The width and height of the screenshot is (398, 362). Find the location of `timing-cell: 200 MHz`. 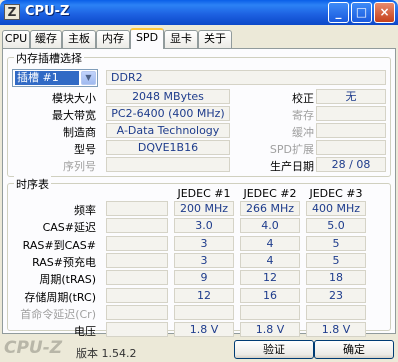

timing-cell: 200 MHz is located at coordinates (204, 208).